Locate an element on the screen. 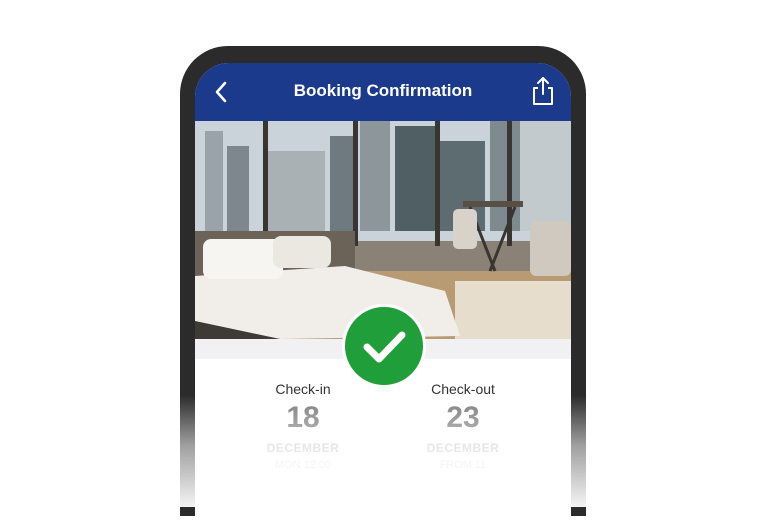 This screenshot has width=768, height=523. checkin-block: Check-in 18 DECEMBER MON 12:00 is located at coordinates (303, 426).